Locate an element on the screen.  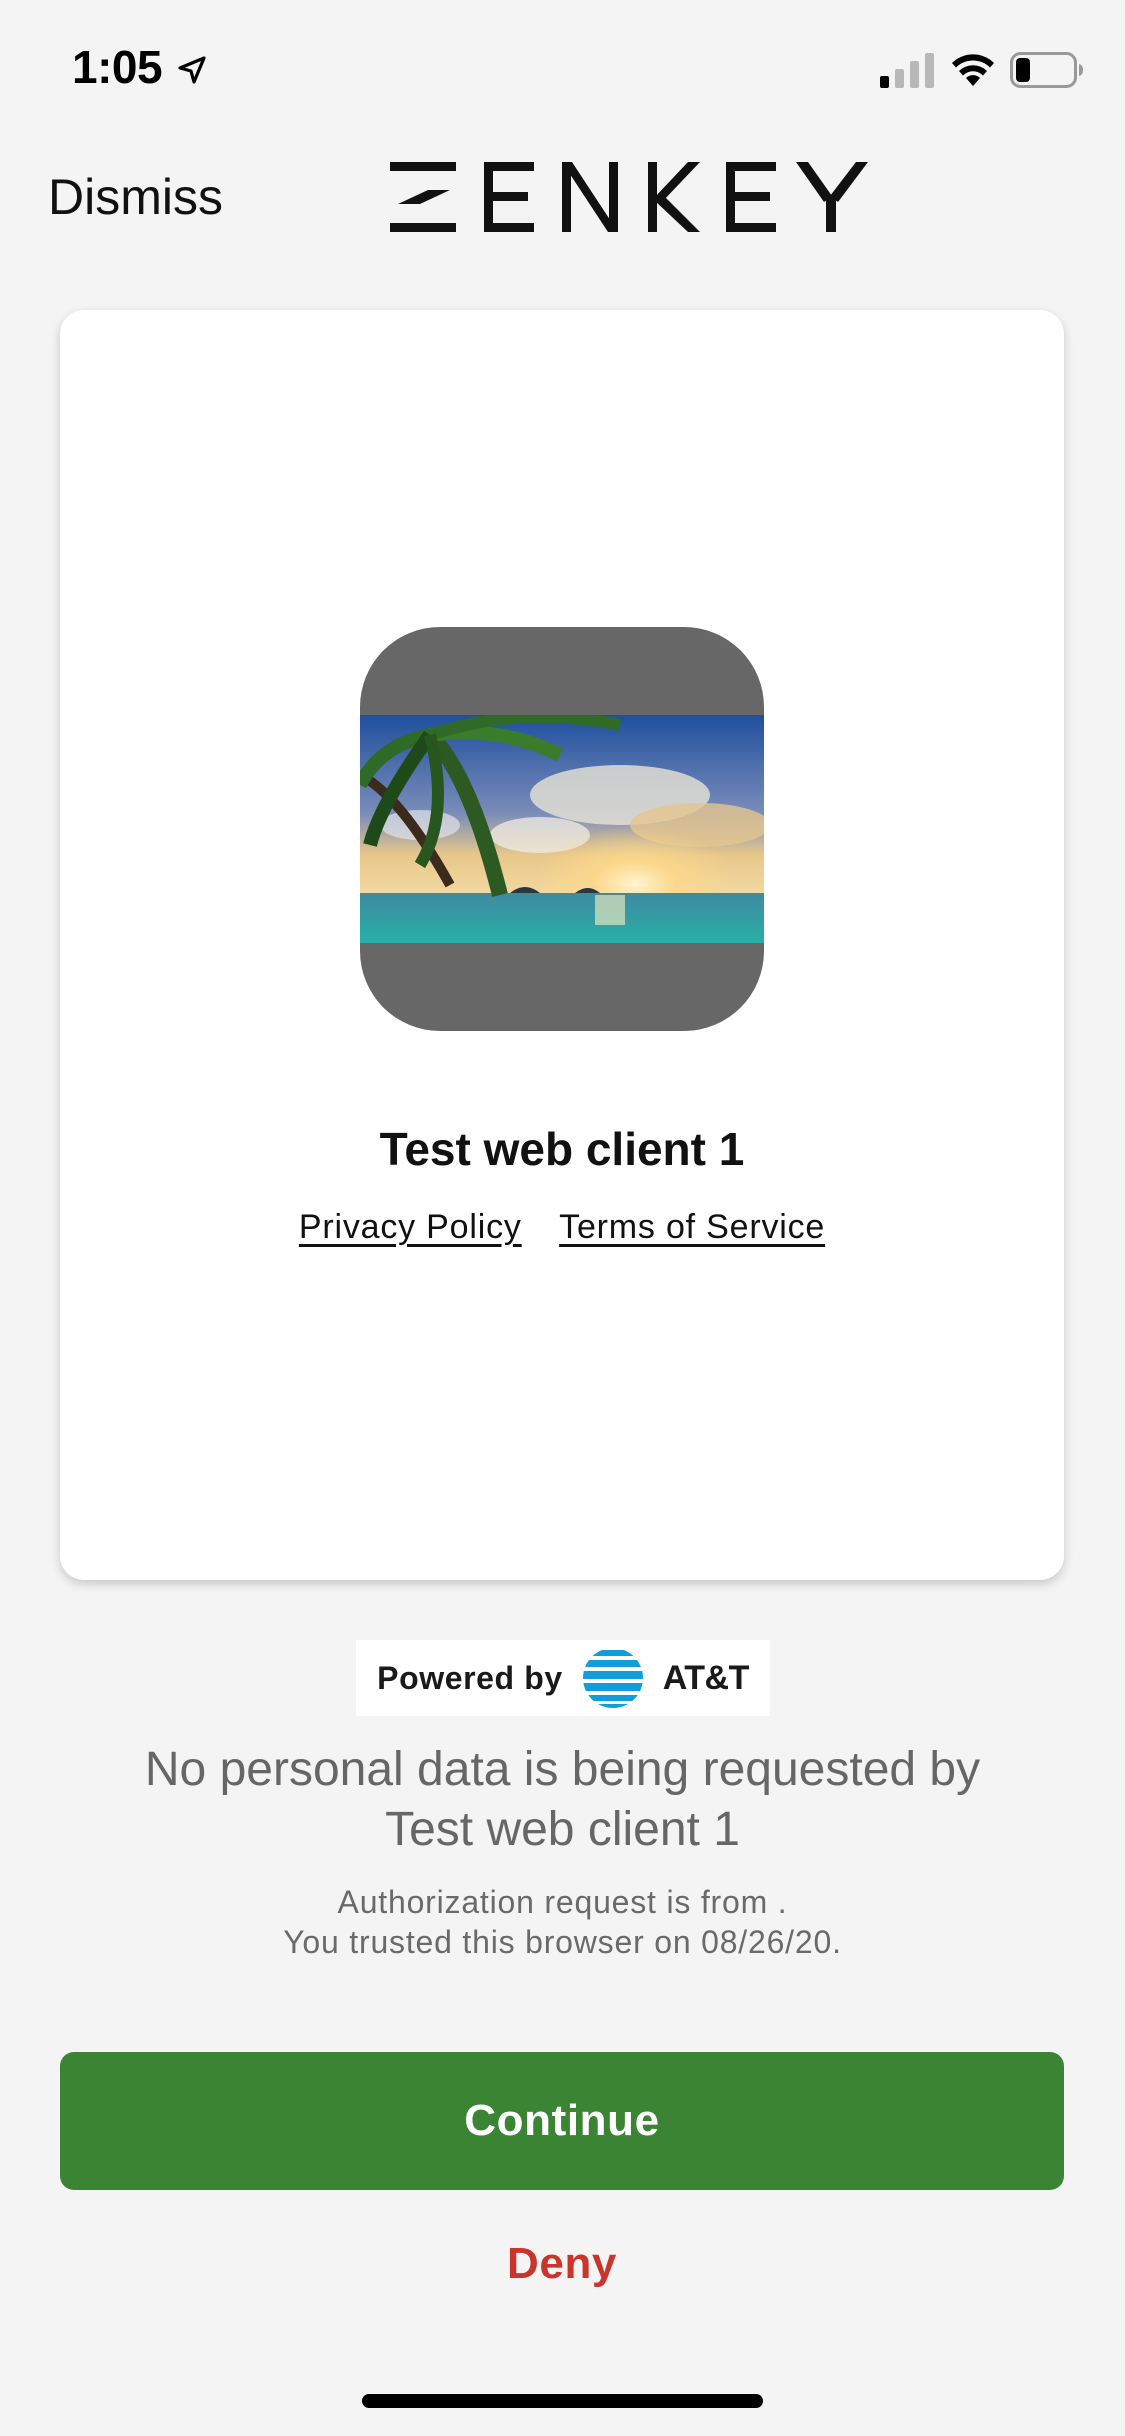
powered-by-badge: Powered by AT&T is located at coordinates (563, 1678).